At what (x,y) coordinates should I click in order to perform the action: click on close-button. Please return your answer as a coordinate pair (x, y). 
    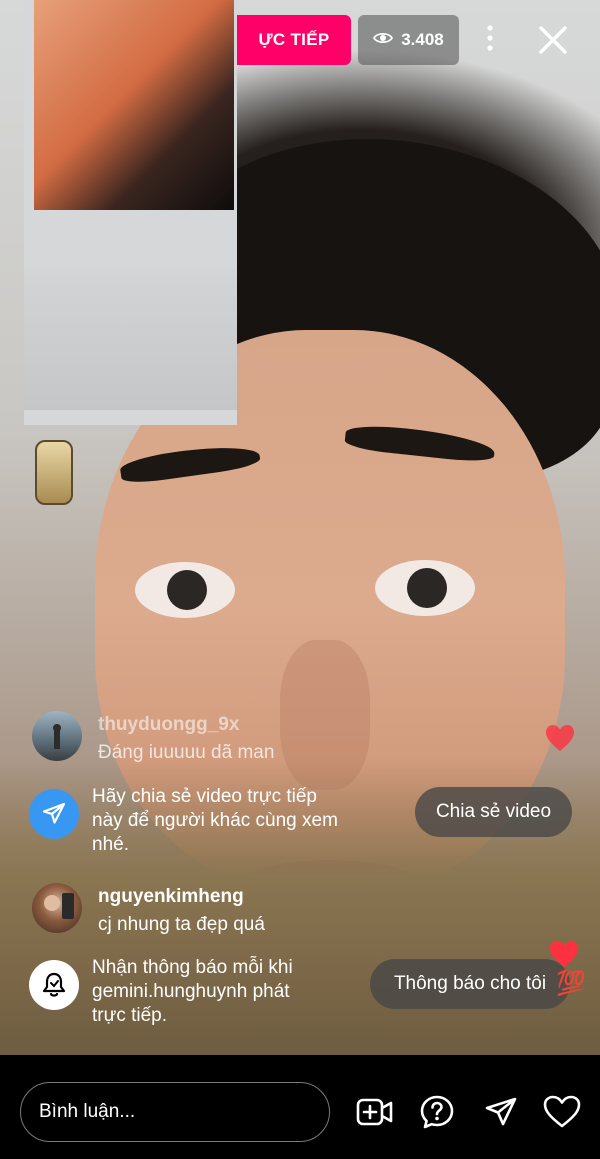
    Looking at the image, I should click on (553, 40).